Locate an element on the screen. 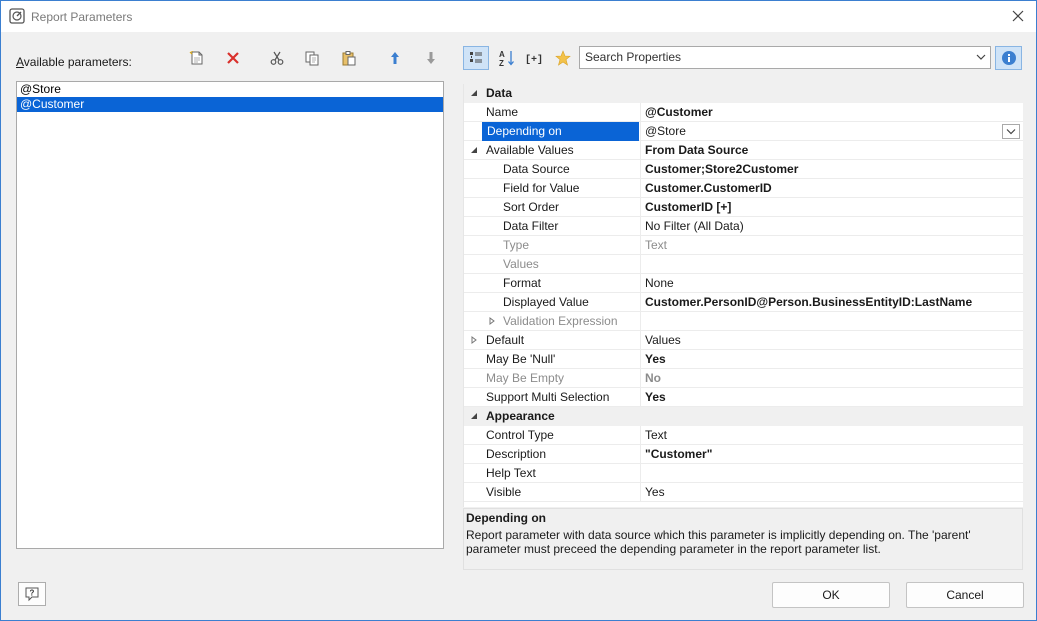 This screenshot has height=621, width=1037. property-category: Appearance is located at coordinates (743, 416).